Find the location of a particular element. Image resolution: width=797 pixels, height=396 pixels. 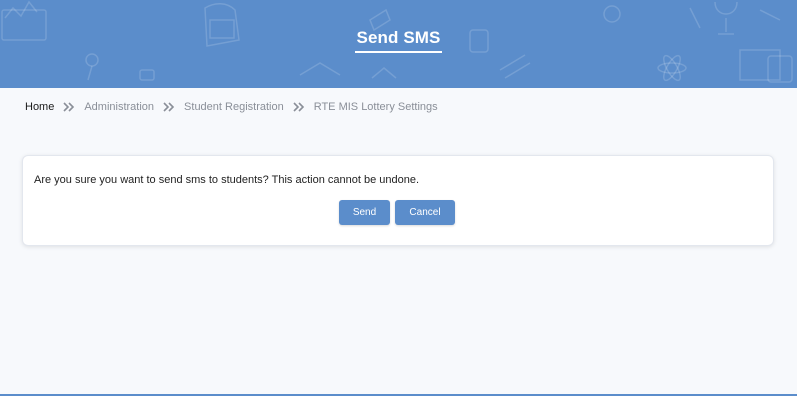

breadcrumb-student-registration: Student Registration is located at coordinates (234, 107).